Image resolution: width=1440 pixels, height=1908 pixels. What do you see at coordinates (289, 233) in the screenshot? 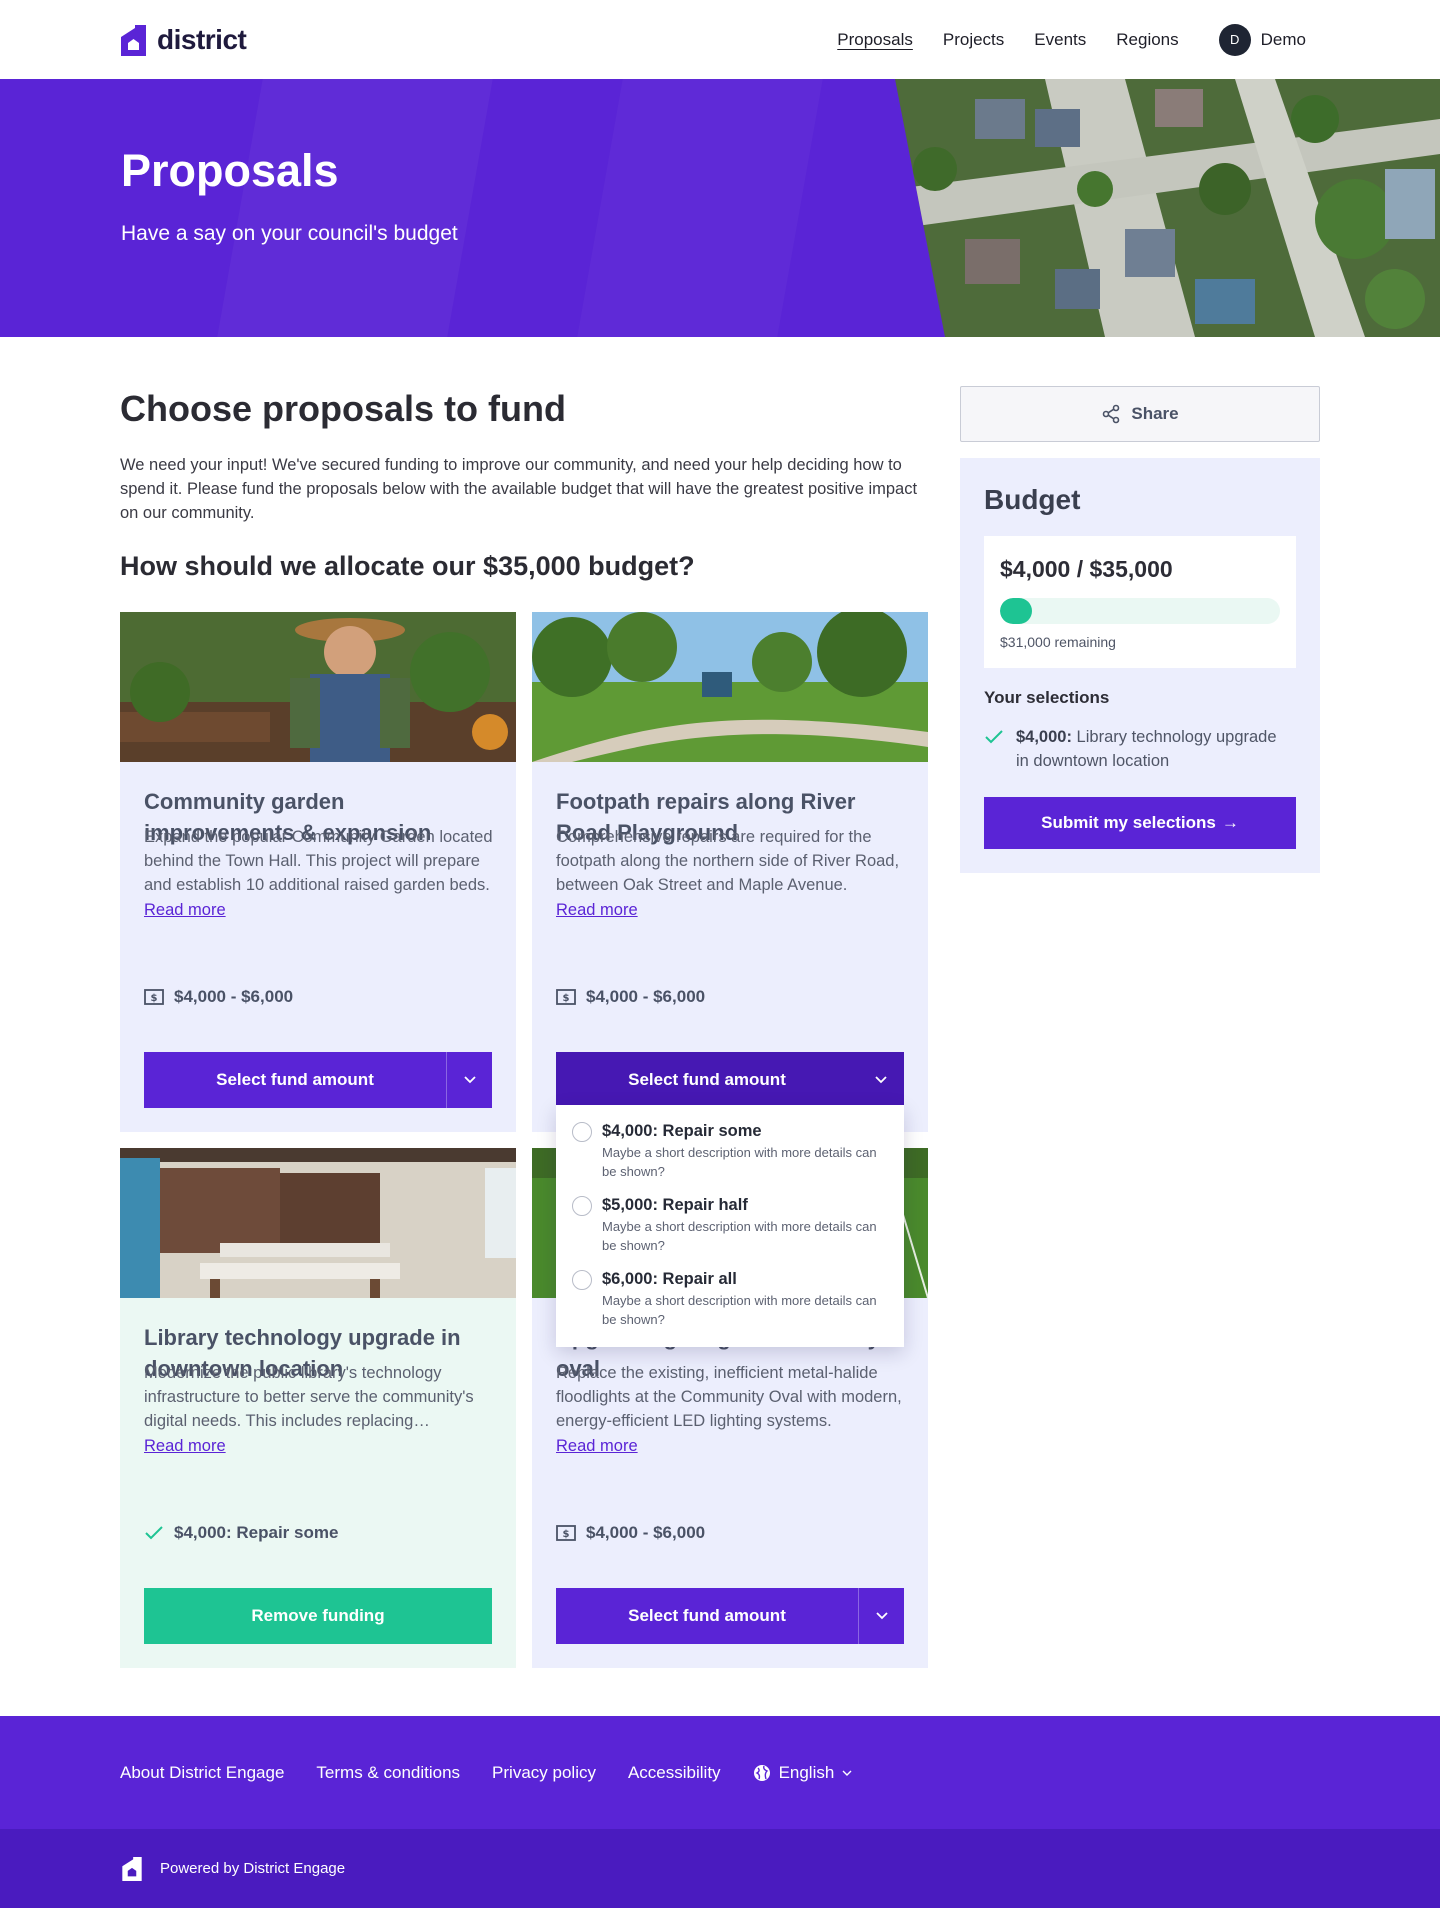
I see `page-subtitle: Have a say on your council's budget` at bounding box center [289, 233].